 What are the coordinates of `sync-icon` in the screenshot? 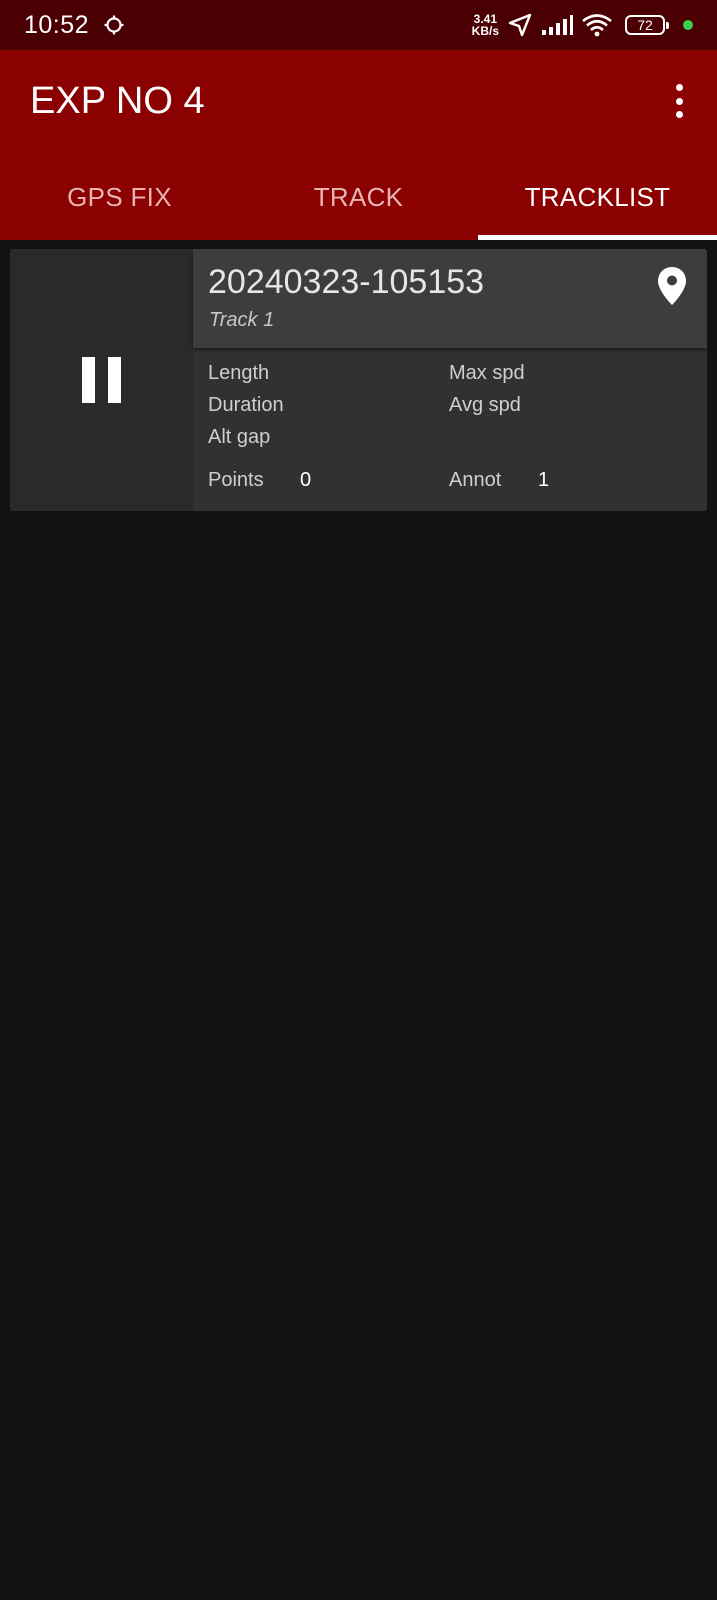 It's located at (114, 25).